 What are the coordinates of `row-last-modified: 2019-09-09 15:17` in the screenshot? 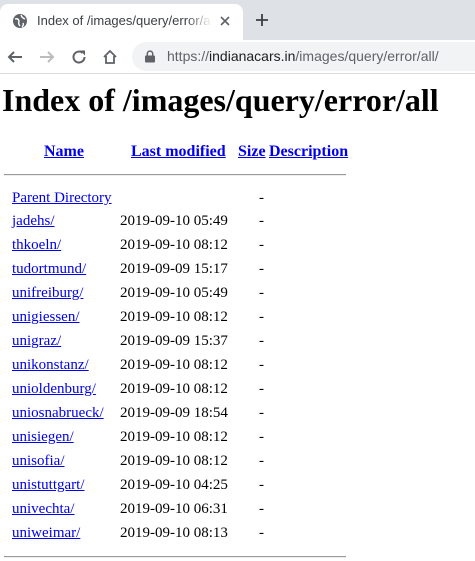 It's located at (174, 269).